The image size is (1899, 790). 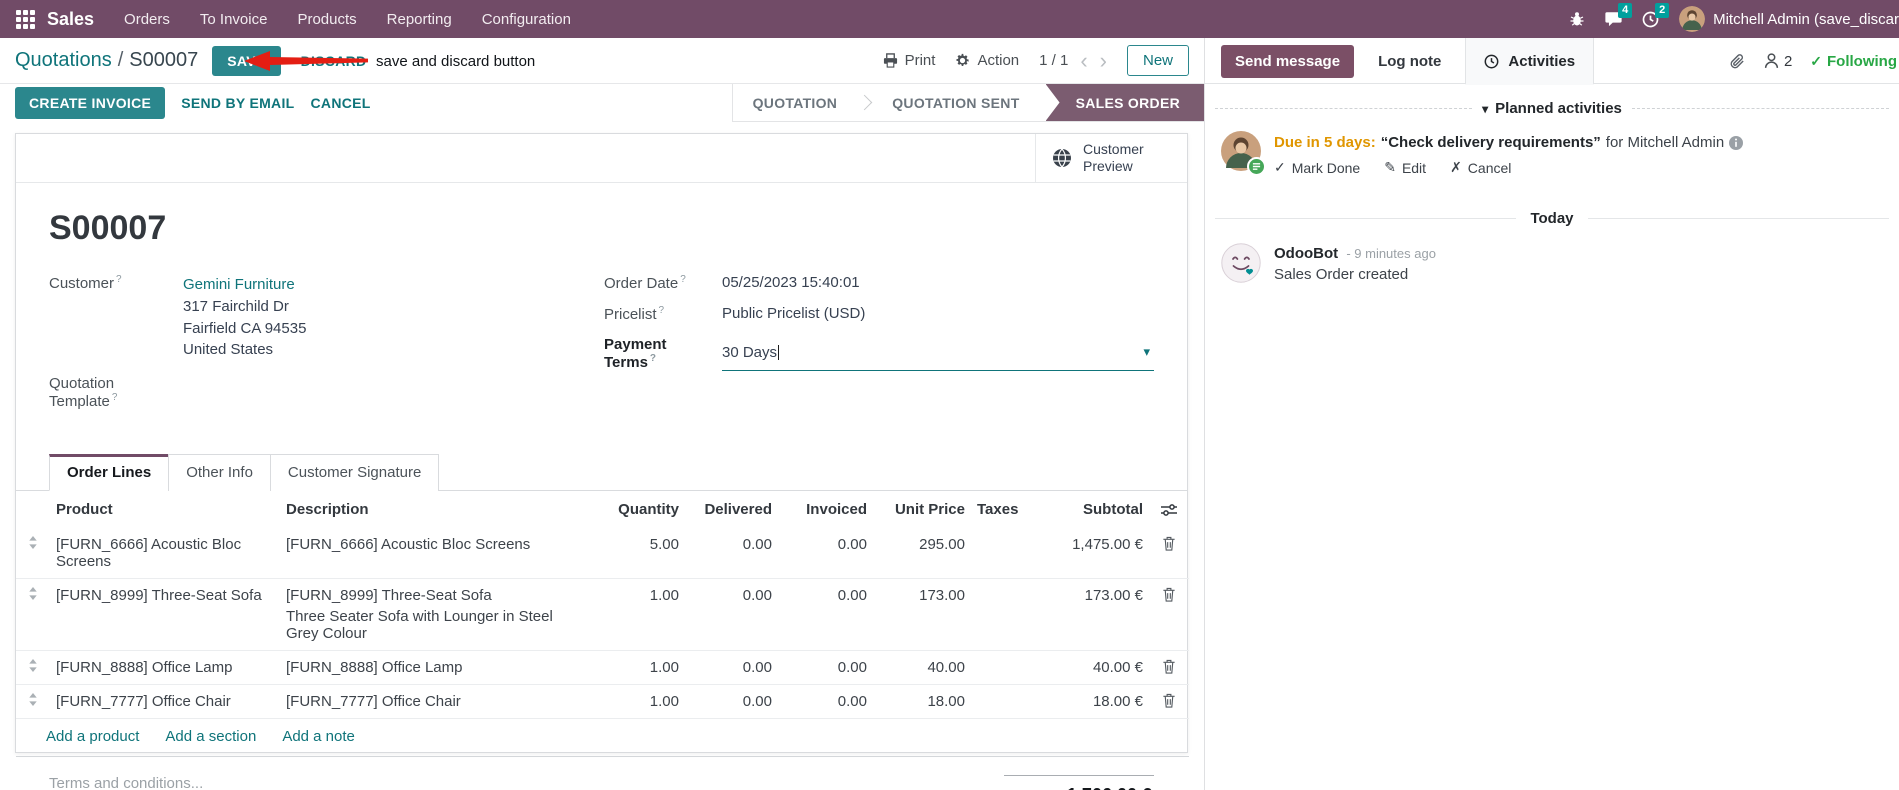 I want to click on cell-product: [FURN_7777] Office Chair, so click(x=165, y=701).